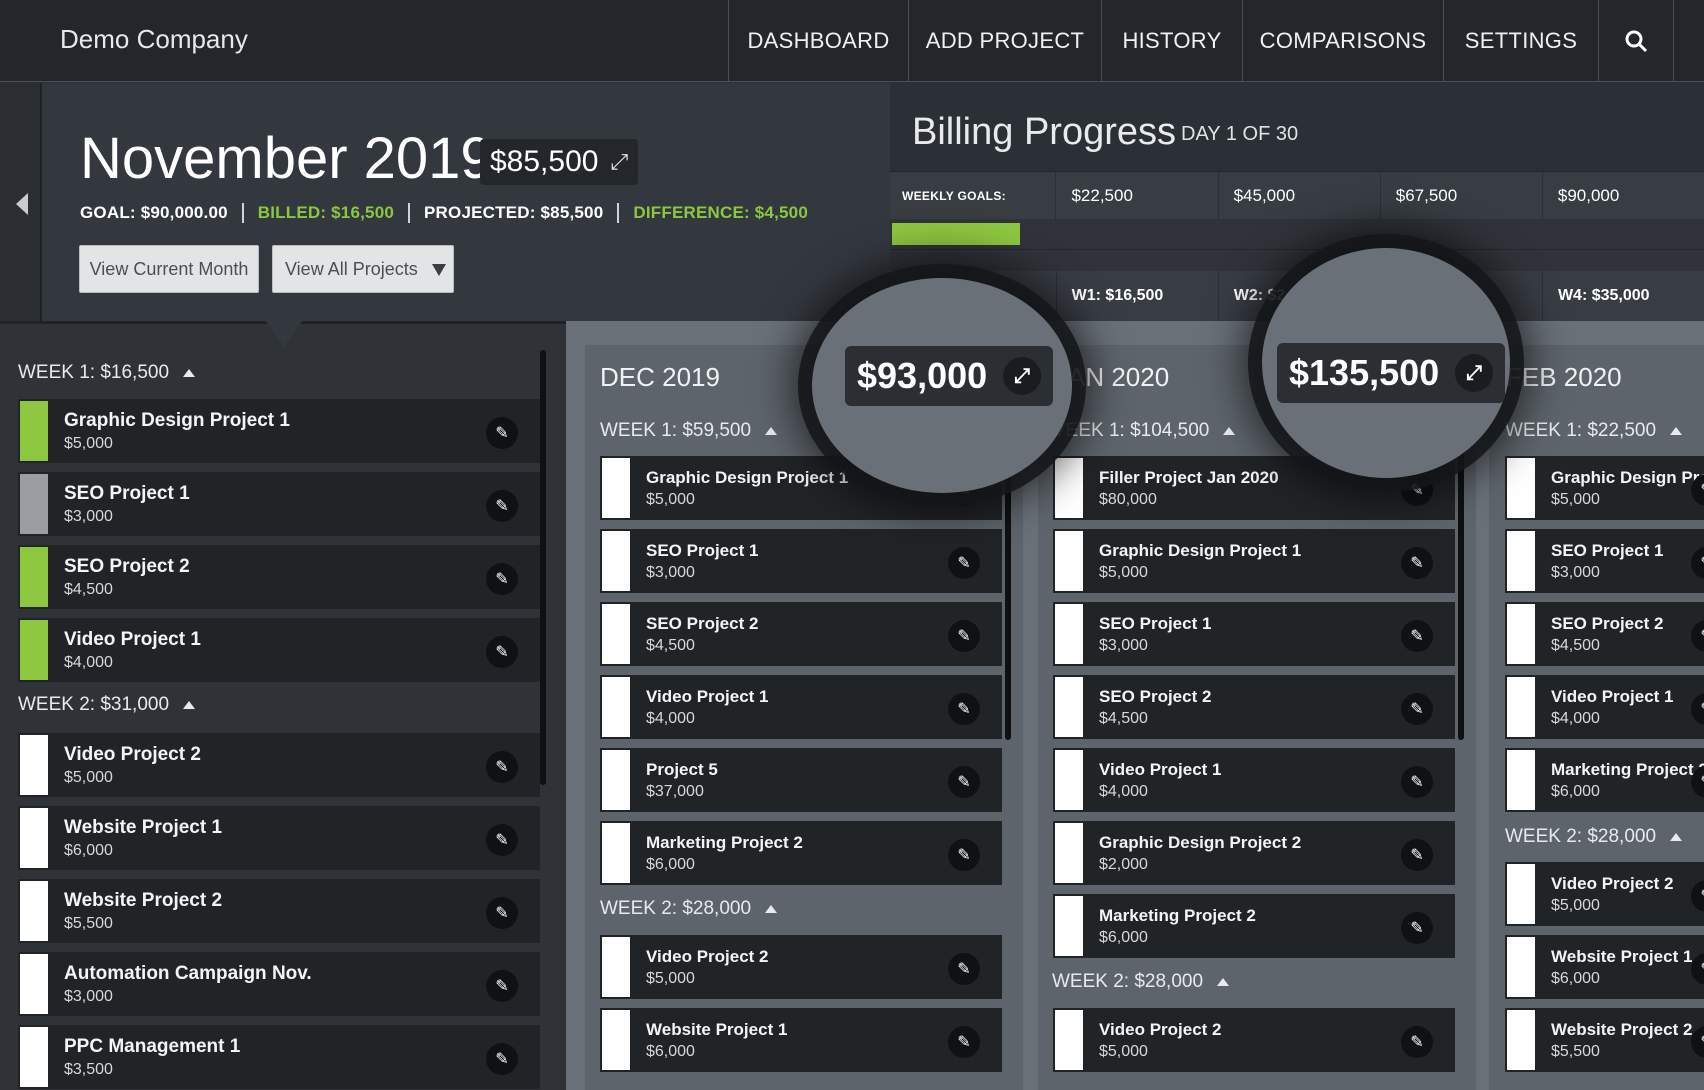 This screenshot has height=1090, width=1704. Describe the element at coordinates (543, 567) in the screenshot. I see `scrollbar` at that location.